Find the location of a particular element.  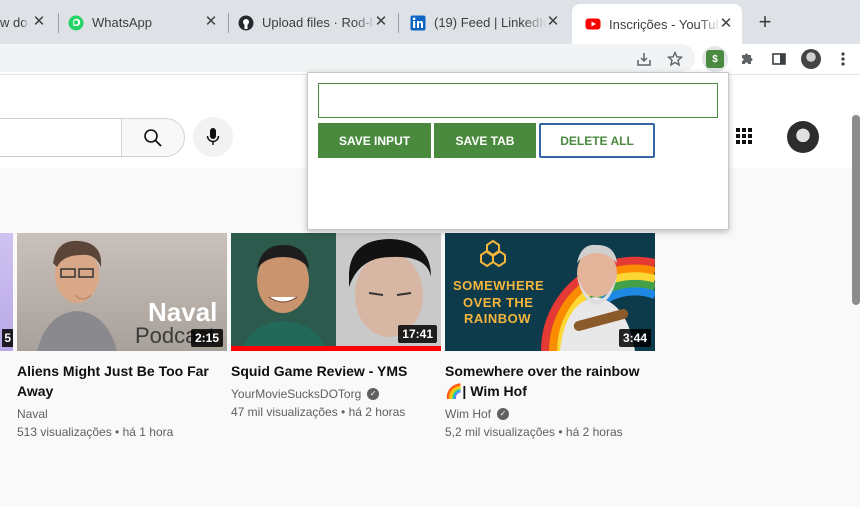

video-duration: 2:15 is located at coordinates (206, 338).